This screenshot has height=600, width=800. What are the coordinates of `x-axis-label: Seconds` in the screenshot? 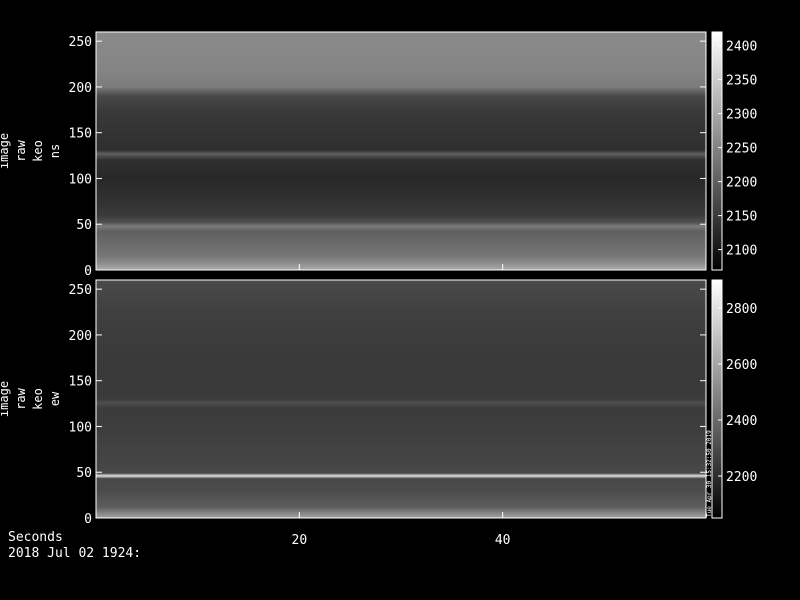 It's located at (35, 537).